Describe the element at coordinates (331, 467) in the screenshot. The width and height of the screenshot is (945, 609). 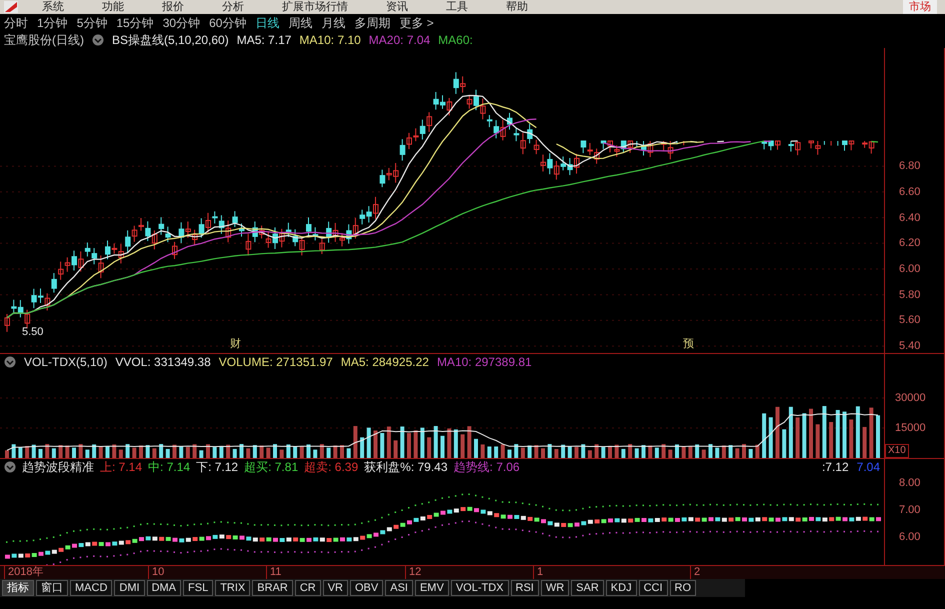
I see `trend-reading: 超卖: 6.39` at that location.